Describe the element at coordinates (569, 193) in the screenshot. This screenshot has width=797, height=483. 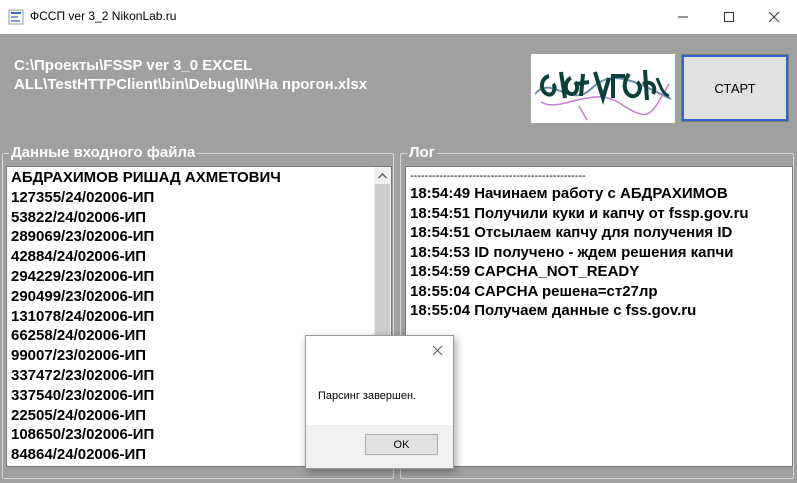
I see `log-line: 18:54:49 Начинаем работу с АБДРАХИМОВ` at that location.